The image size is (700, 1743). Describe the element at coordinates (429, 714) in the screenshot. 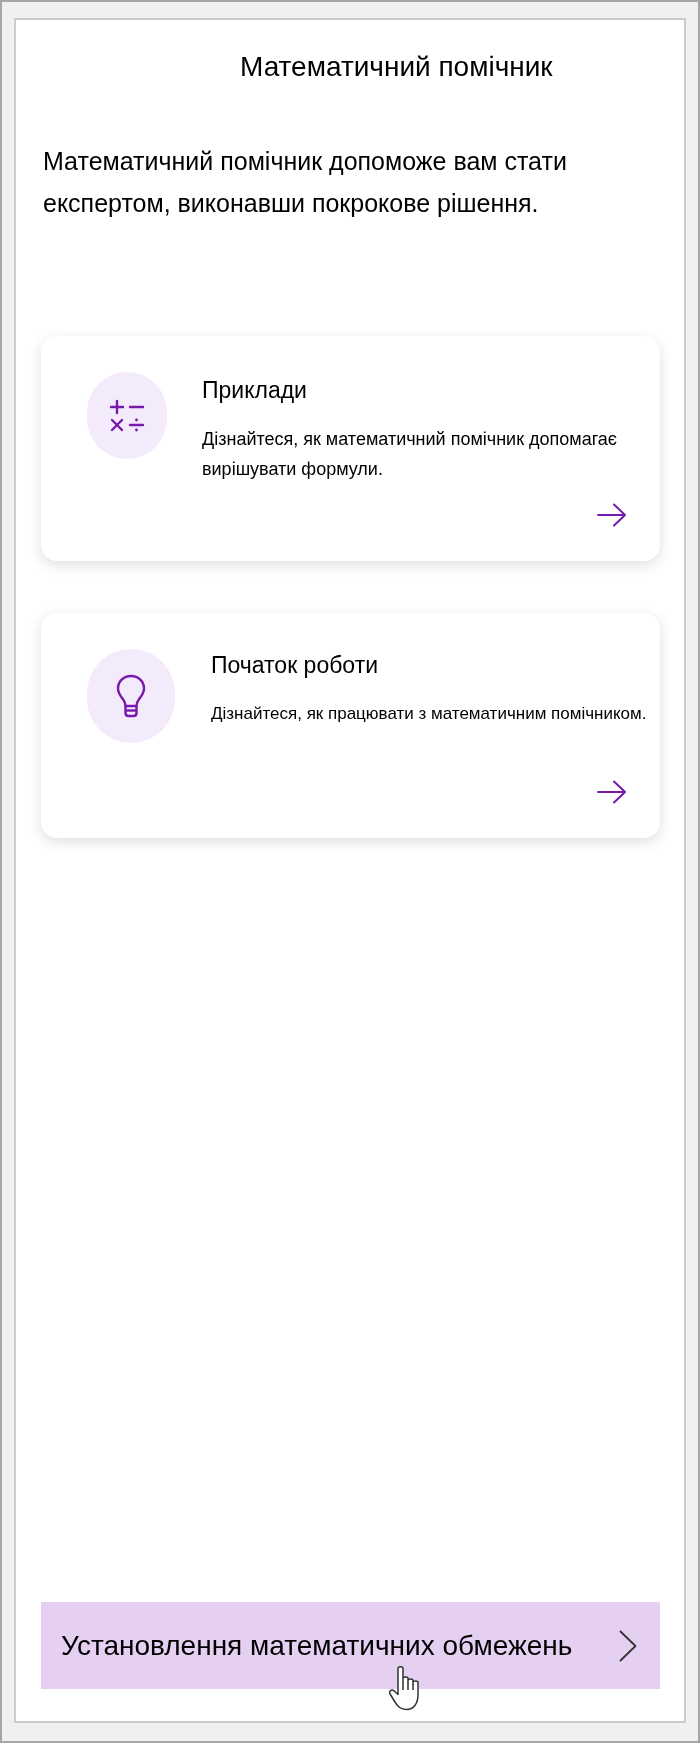

I see `card-description: Дізнайтеся, як працювати з математичним помічником.` at that location.